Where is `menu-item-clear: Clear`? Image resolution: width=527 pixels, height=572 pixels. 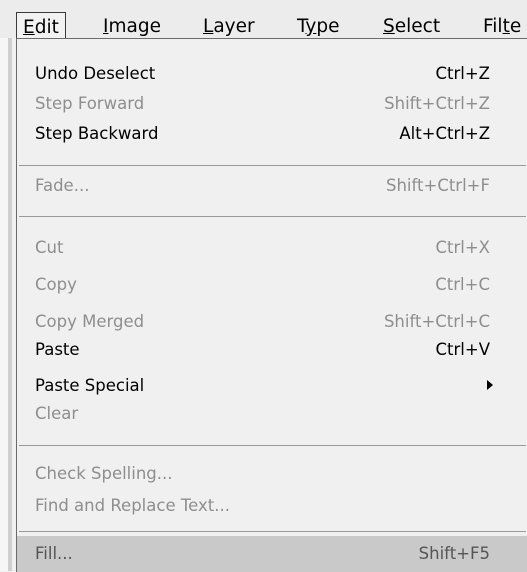
menu-item-clear: Clear is located at coordinates (272, 414).